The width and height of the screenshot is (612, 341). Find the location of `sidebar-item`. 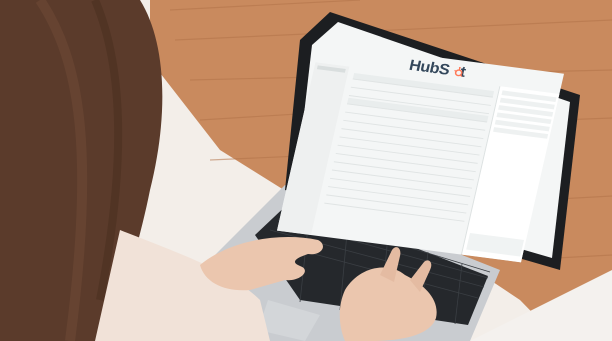

sidebar-item is located at coordinates (328, 81).